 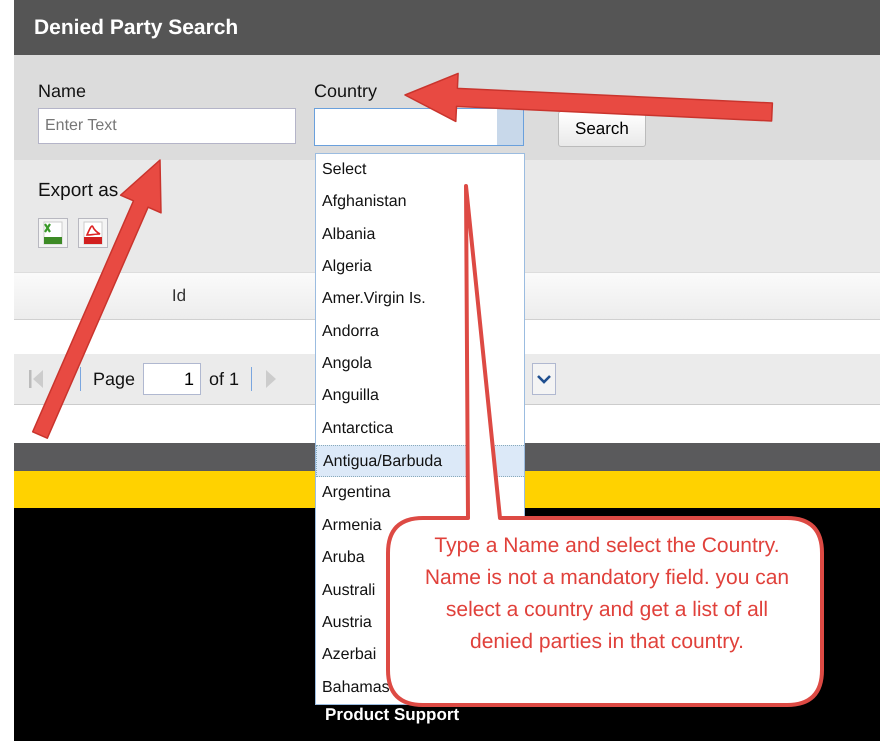 I want to click on country-option: Anguilla, so click(x=347, y=396).